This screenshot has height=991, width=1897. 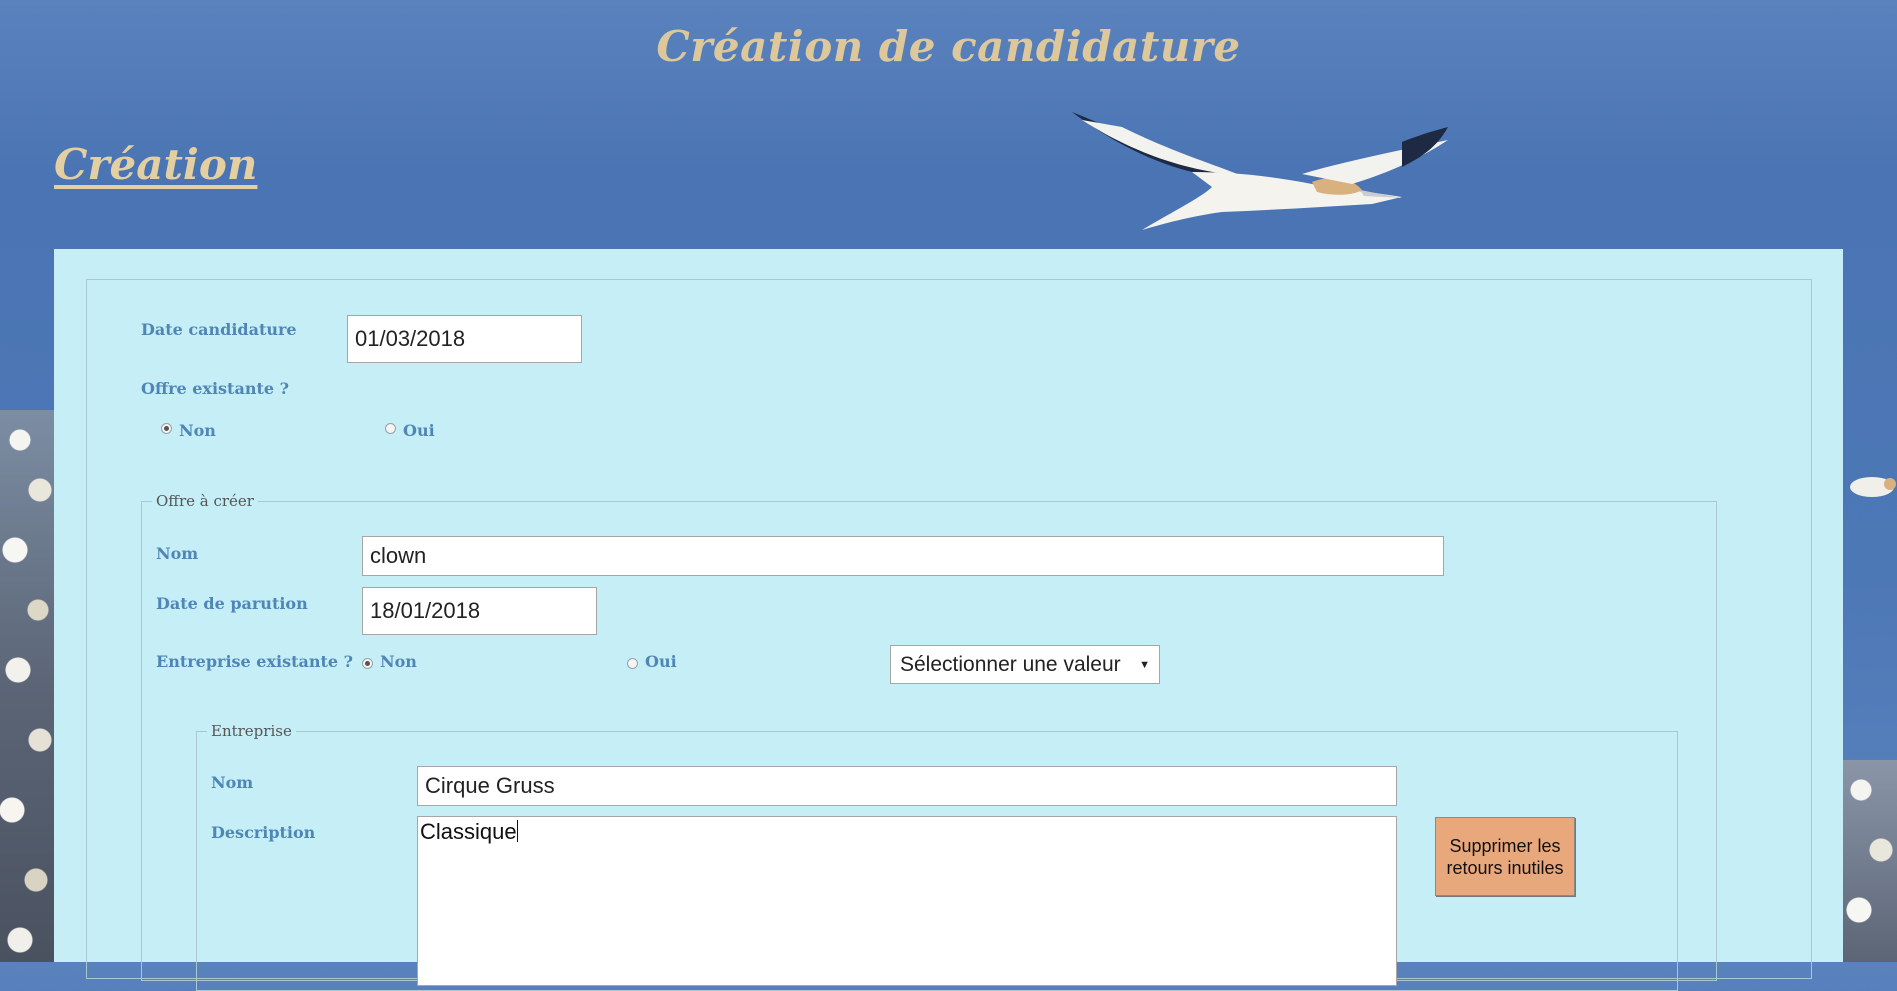 I want to click on offre-a-creer-legend: Offre à créer, so click(x=205, y=501).